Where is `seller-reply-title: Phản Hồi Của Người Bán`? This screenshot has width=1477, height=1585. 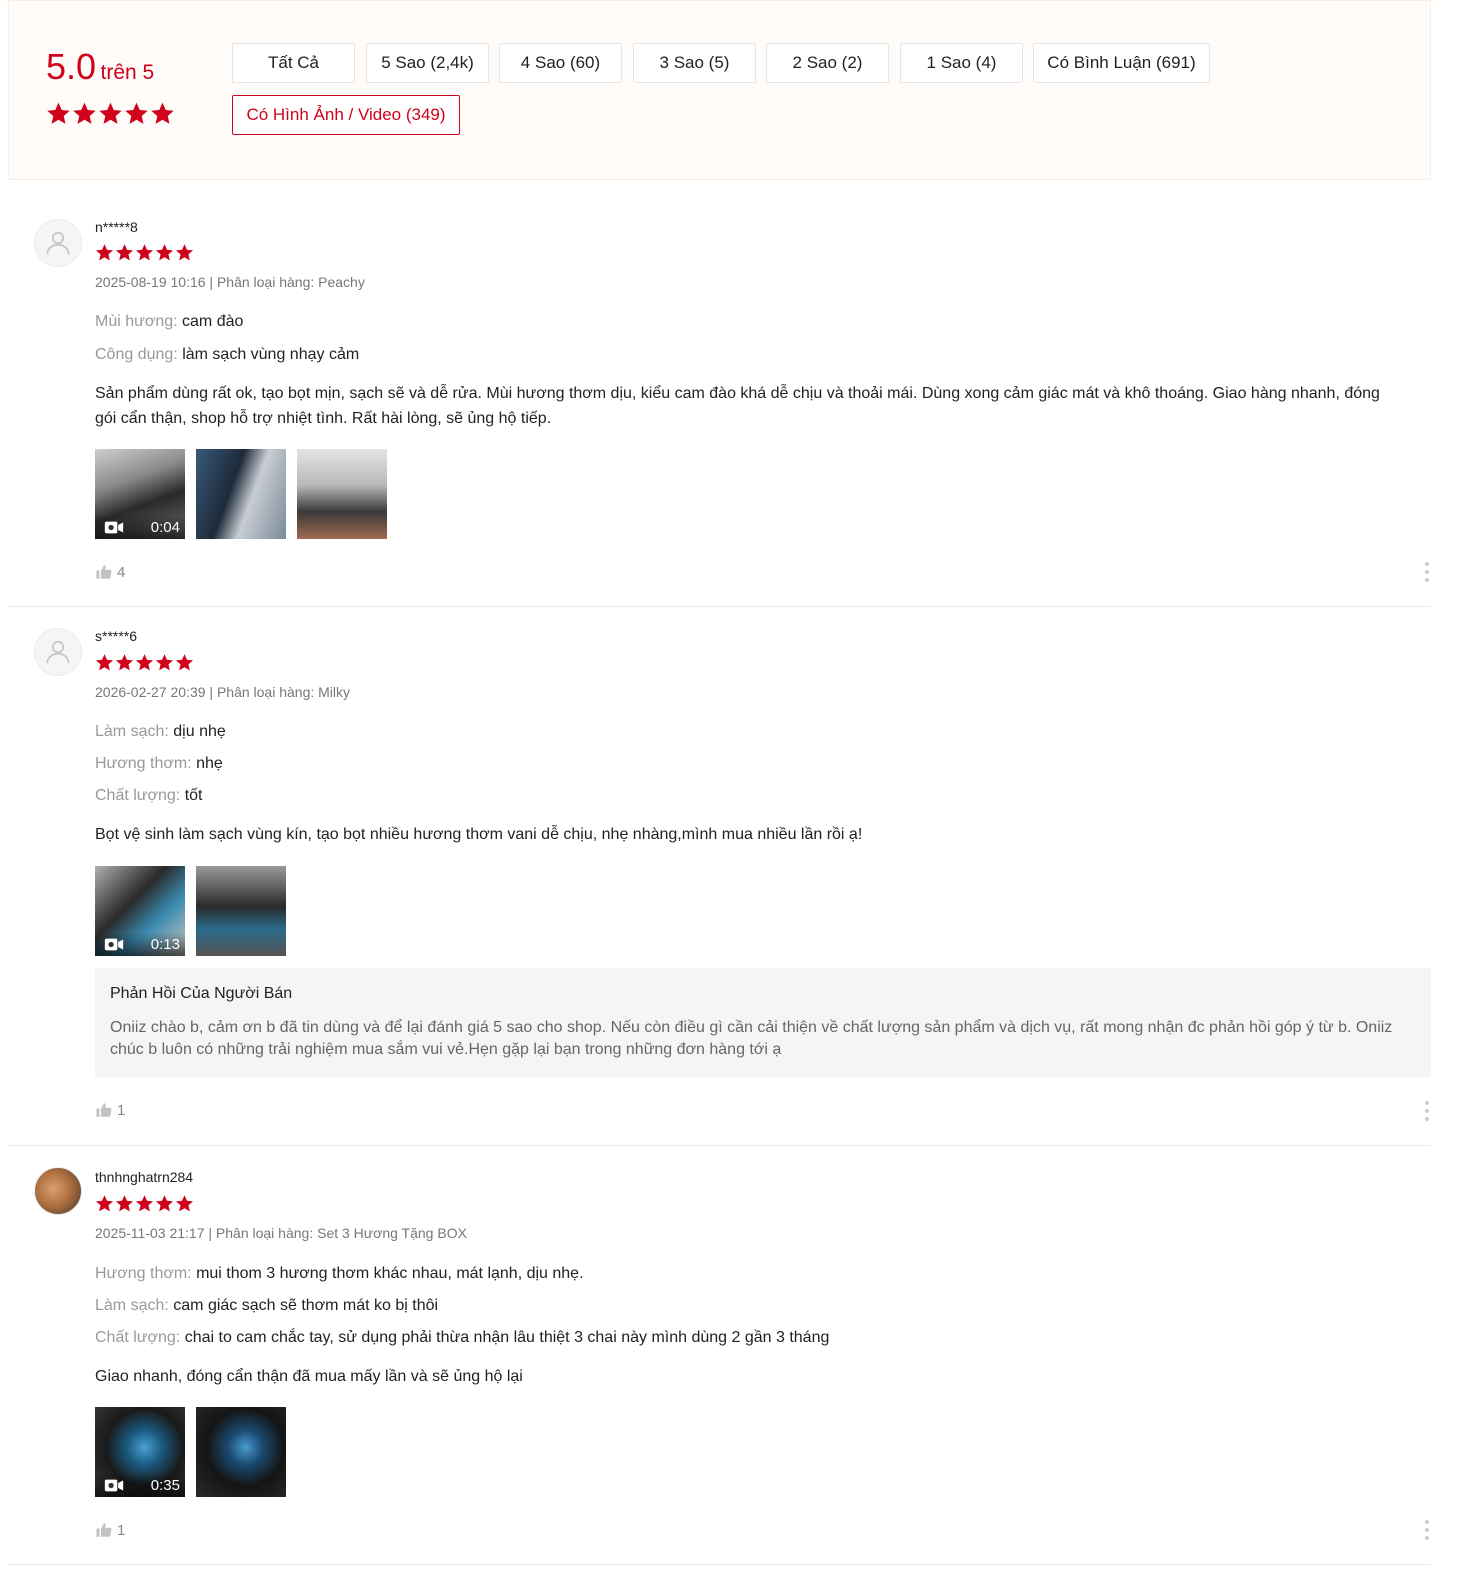
seller-reply-title: Phản Hồi Của Người Bán is located at coordinates (201, 993).